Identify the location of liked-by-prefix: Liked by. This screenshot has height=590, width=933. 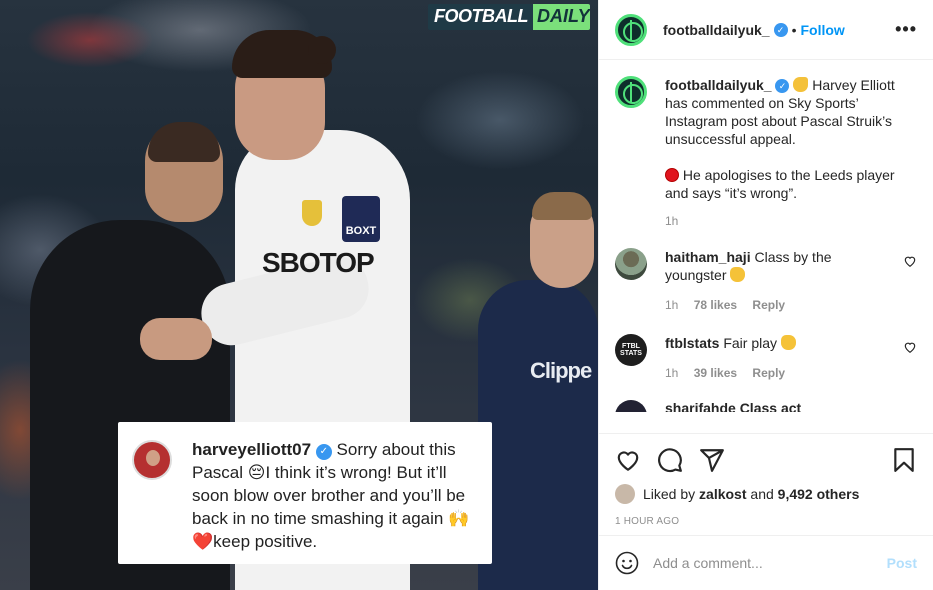
(669, 494).